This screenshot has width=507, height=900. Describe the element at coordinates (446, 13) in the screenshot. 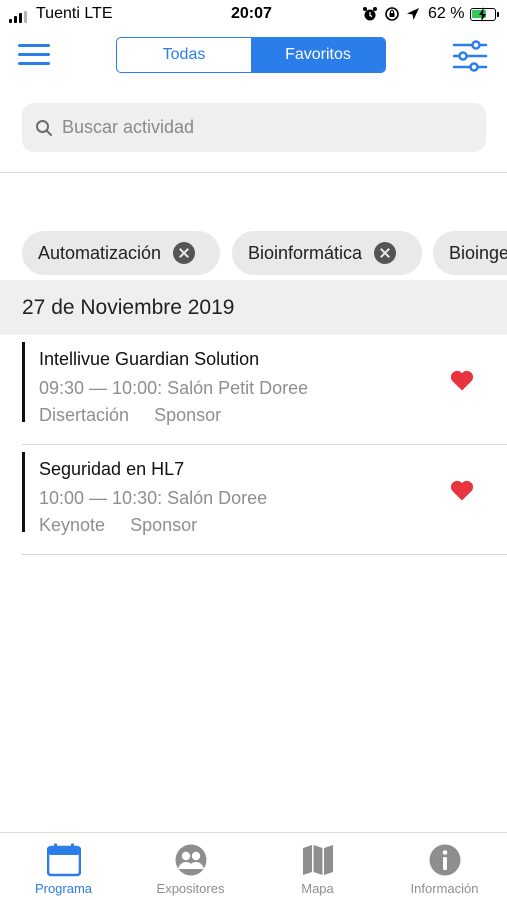

I see `battery-percentage: 62 %` at that location.